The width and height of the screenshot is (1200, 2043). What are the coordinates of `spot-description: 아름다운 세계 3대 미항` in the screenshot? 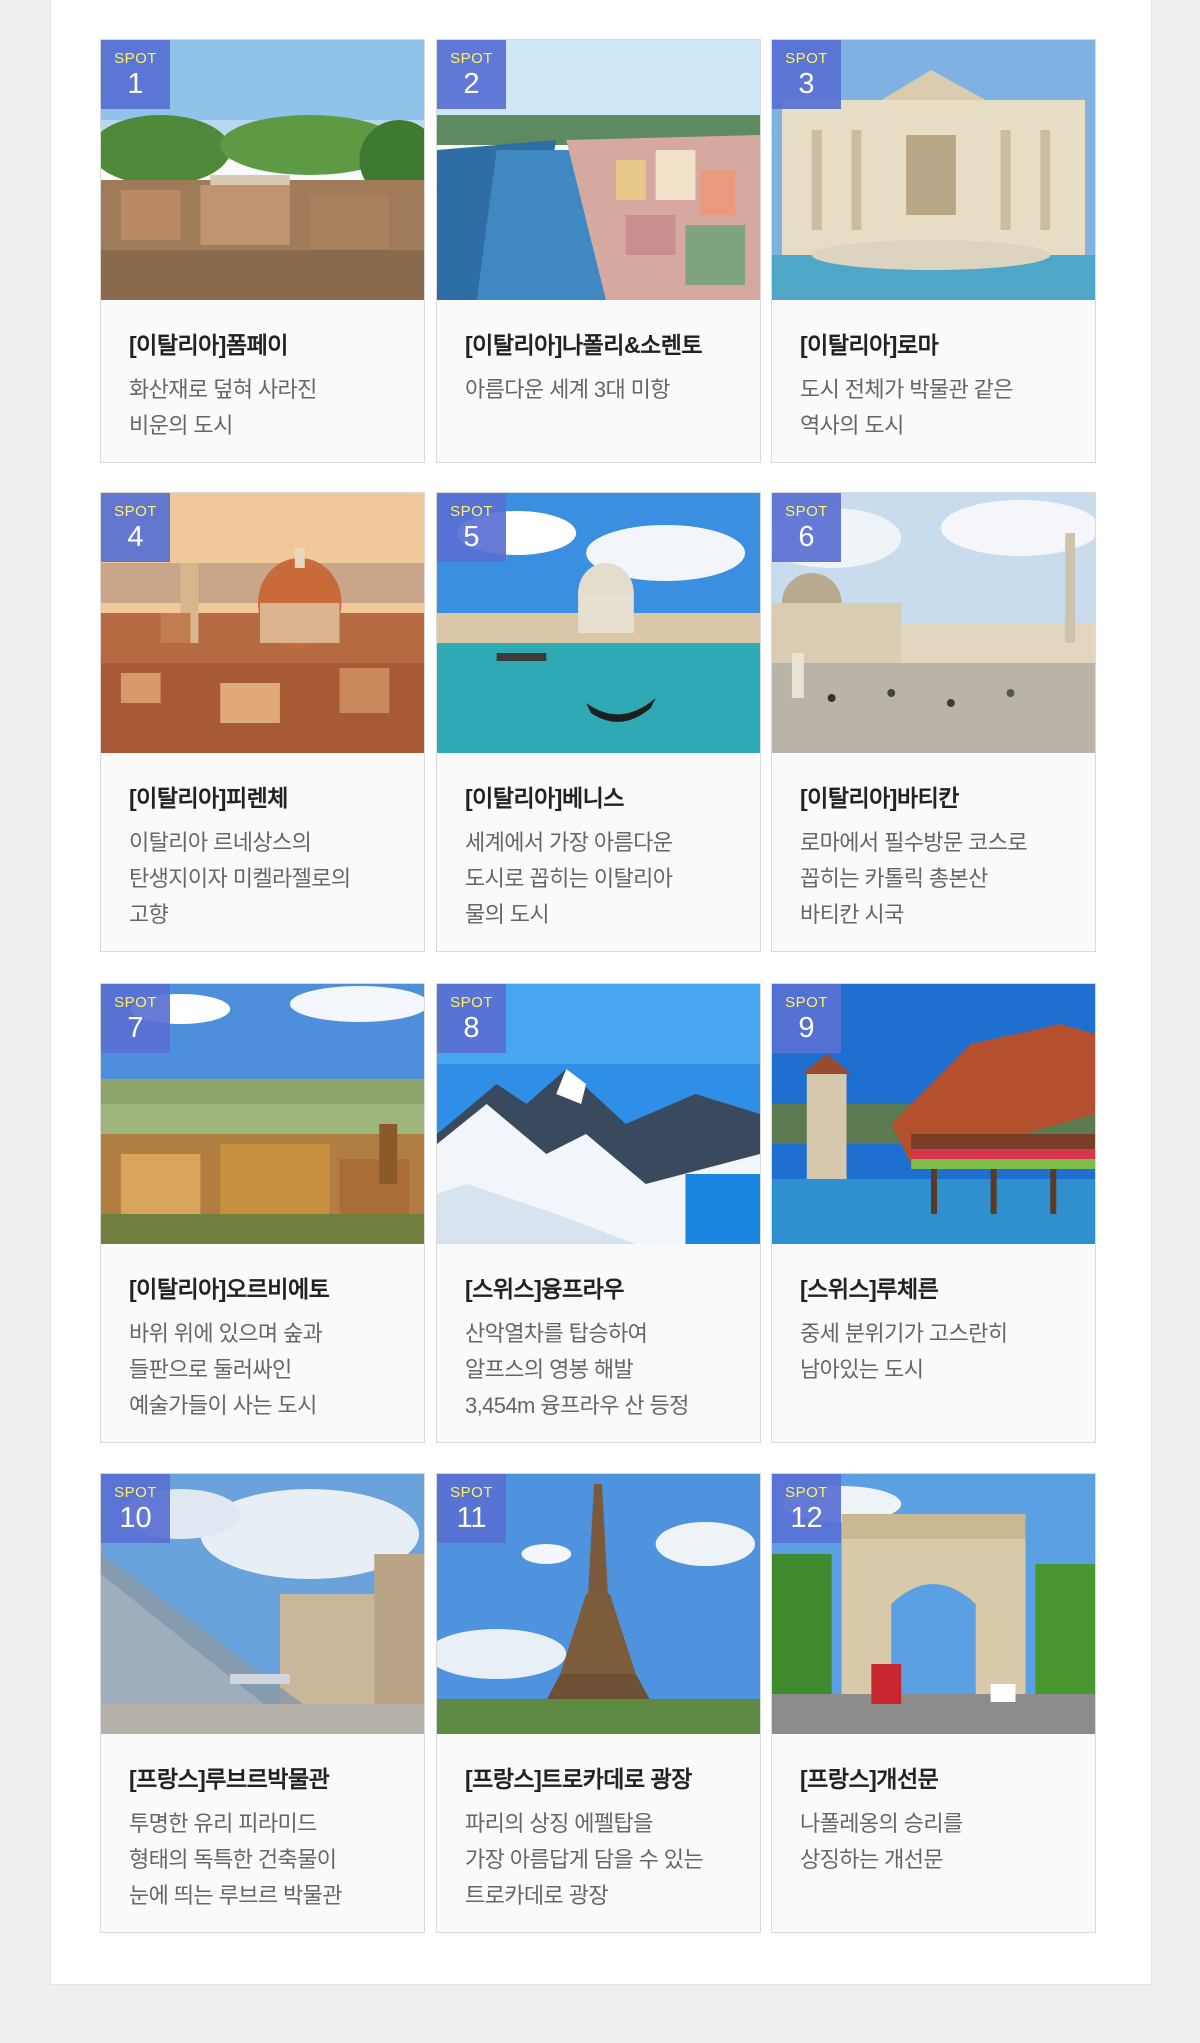 It's located at (568, 389).